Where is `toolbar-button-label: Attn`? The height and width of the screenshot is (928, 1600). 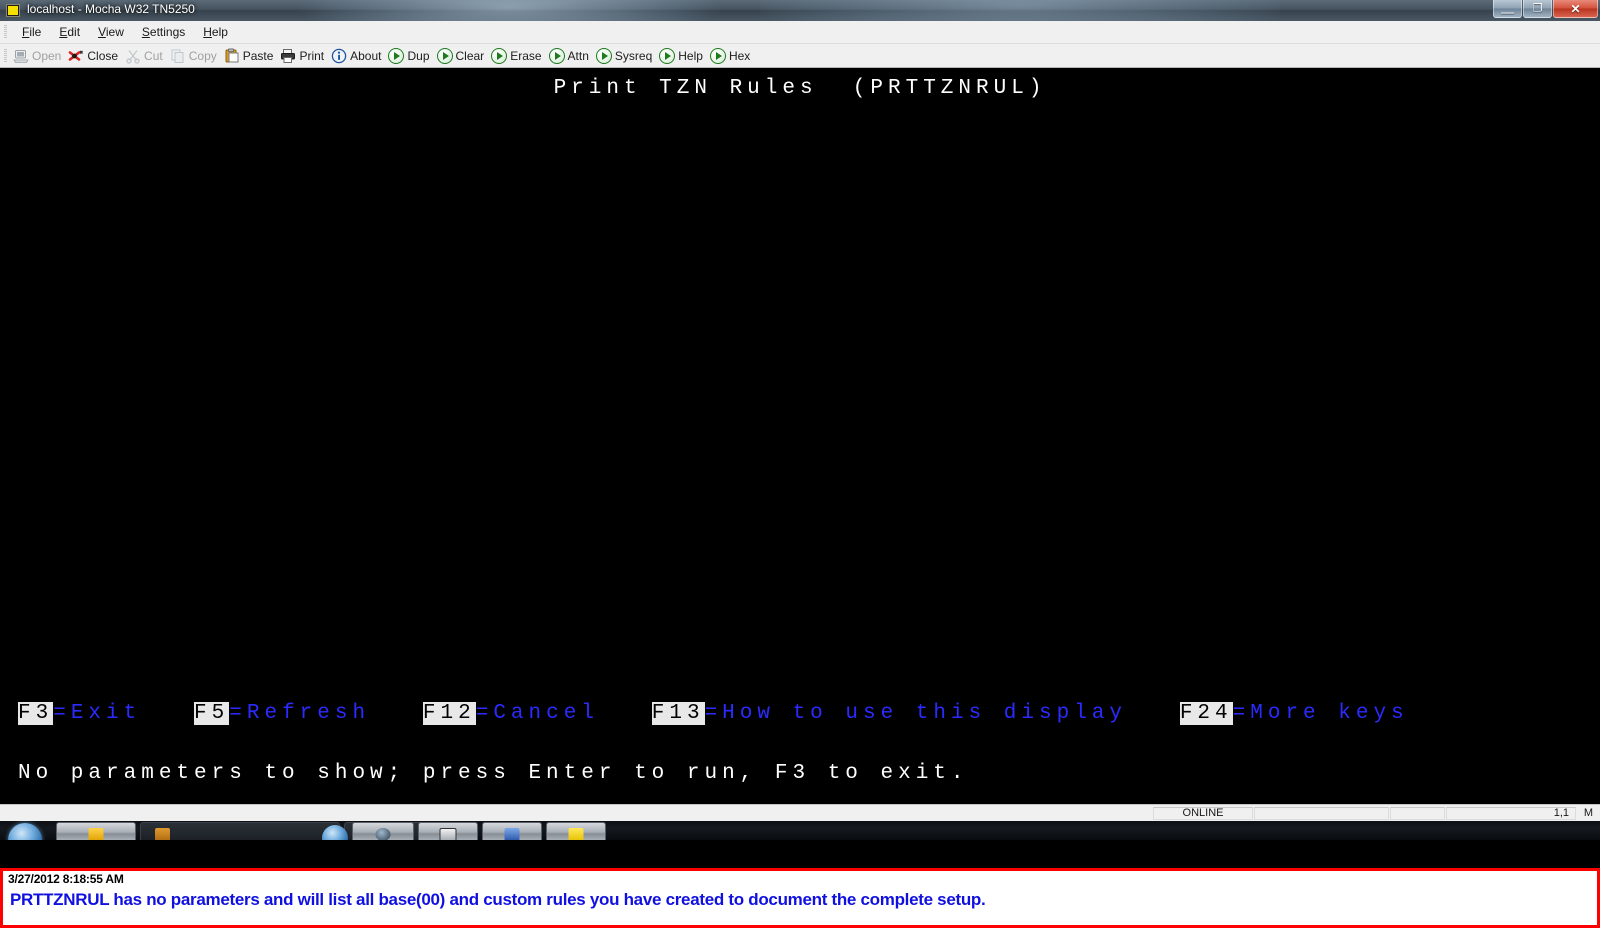 toolbar-button-label: Attn is located at coordinates (578, 55).